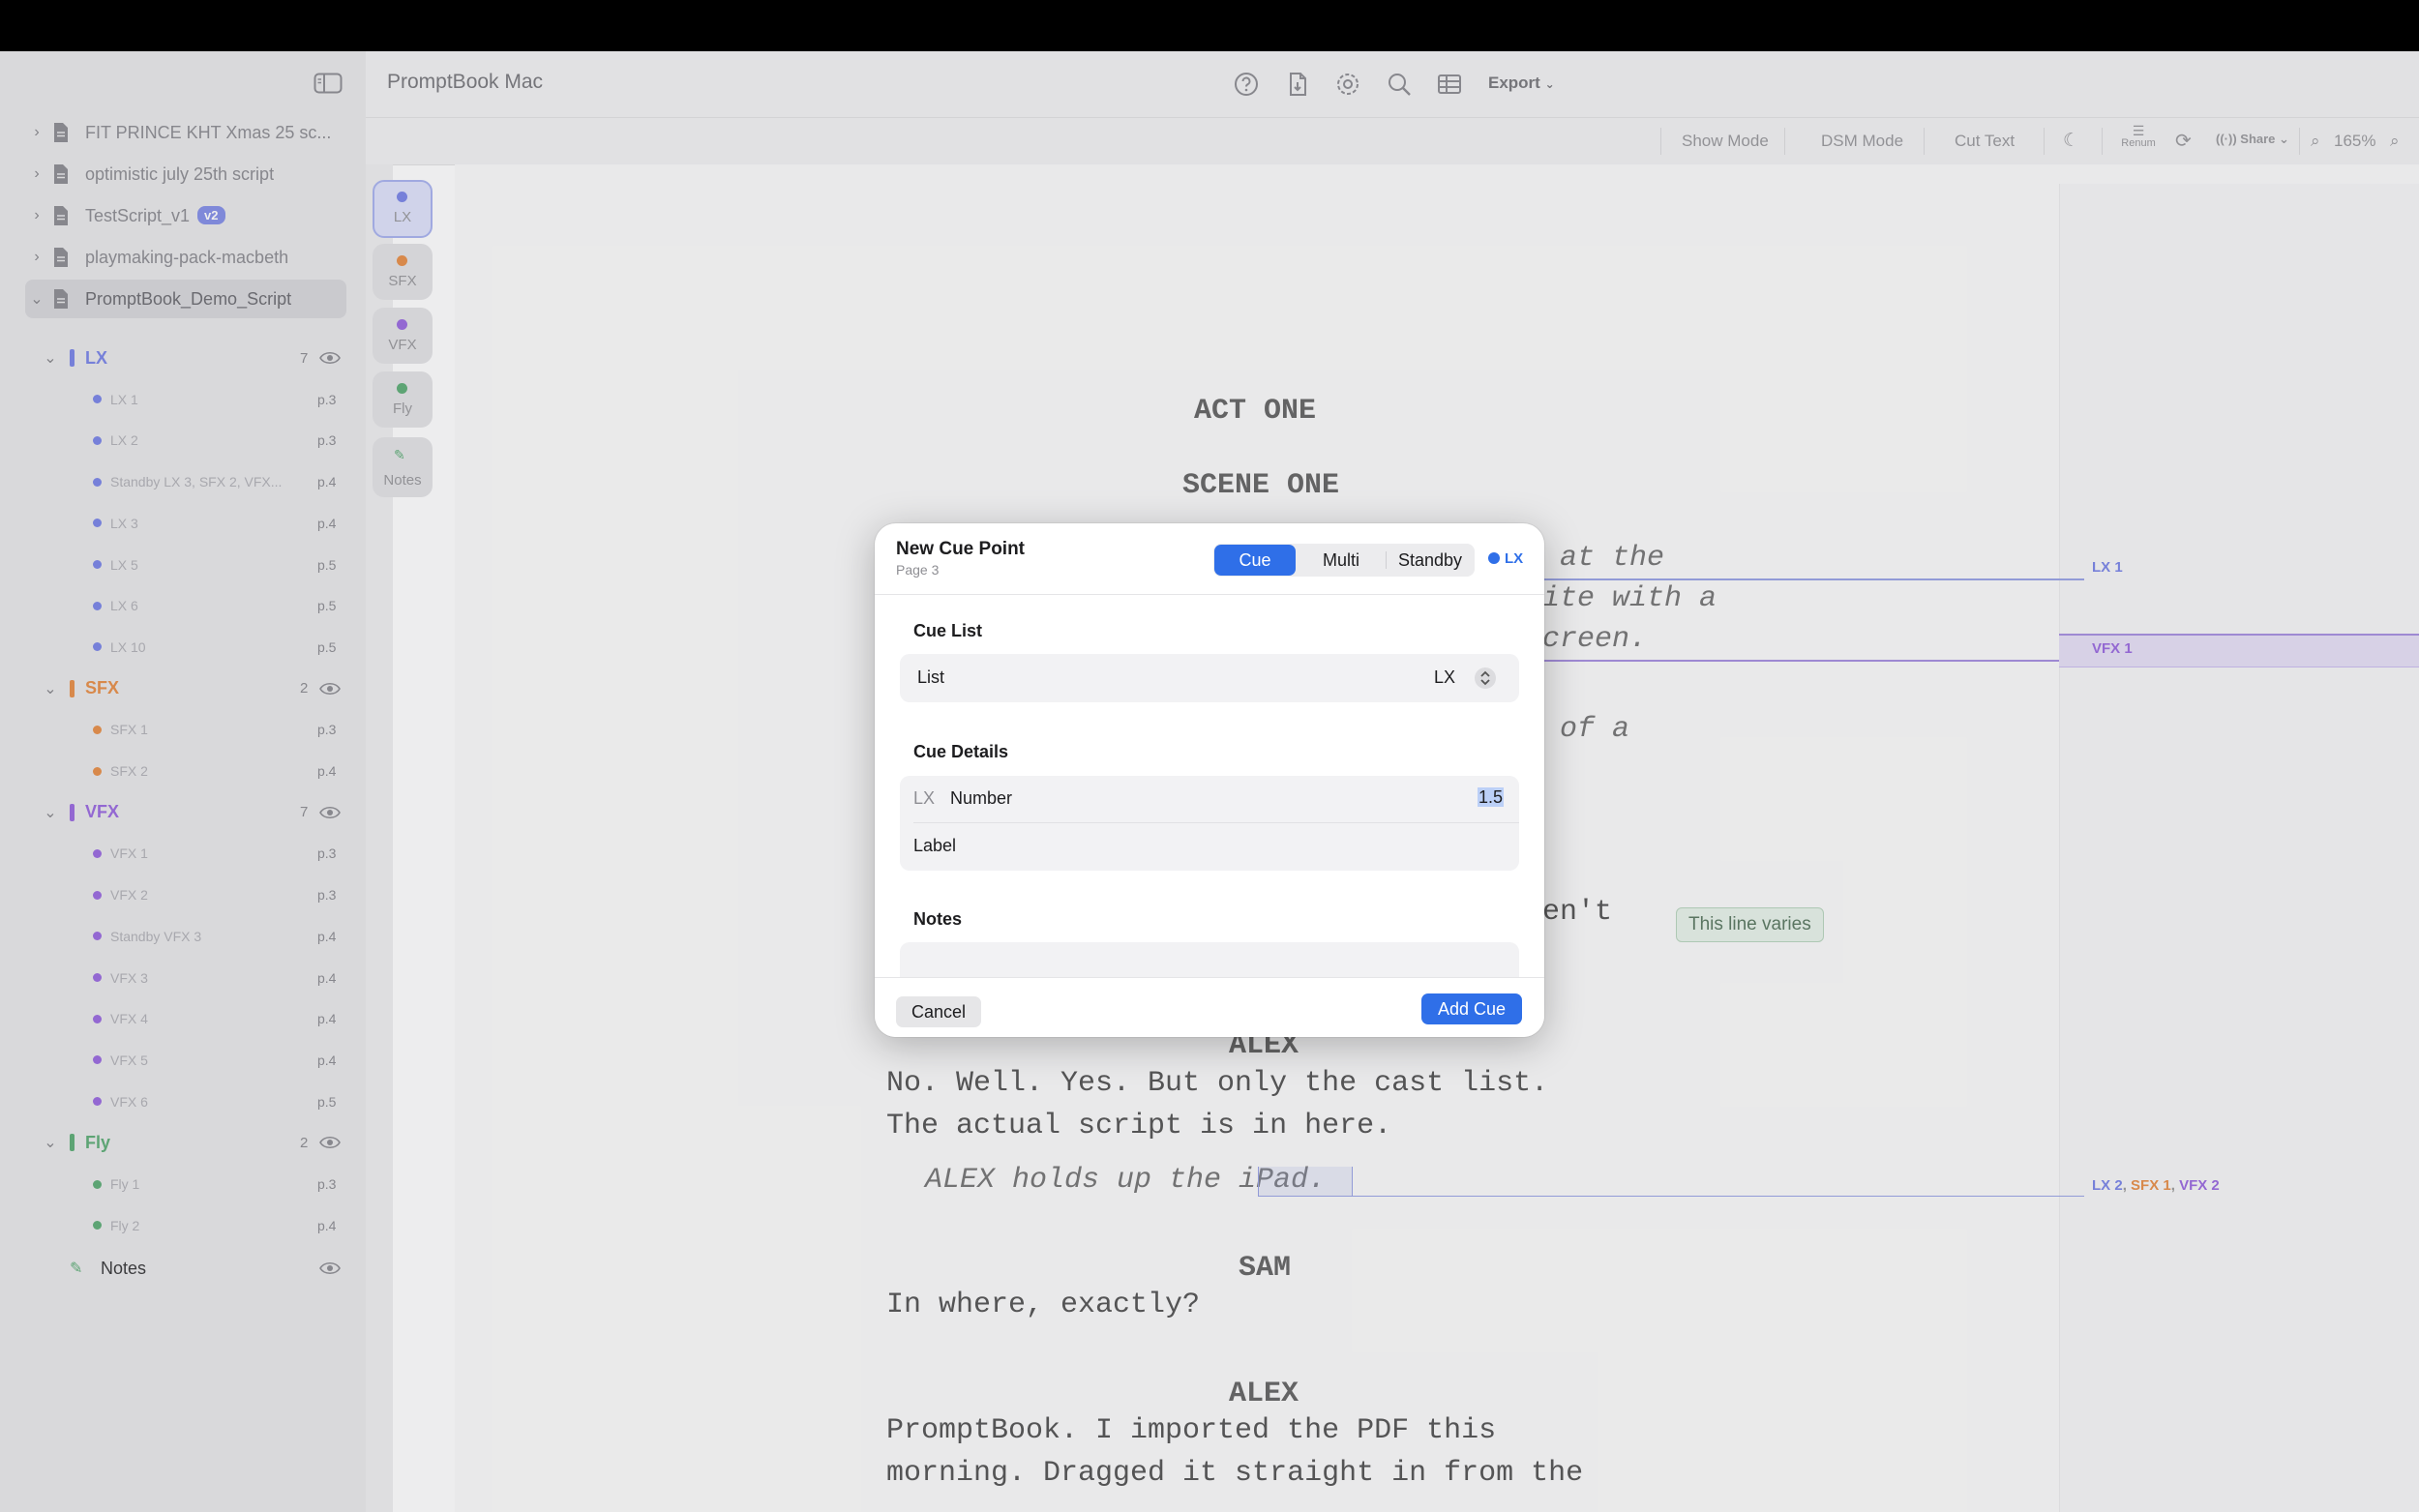  Describe the element at coordinates (961, 751) in the screenshot. I see `cue-details-heading: Cue Details` at that location.